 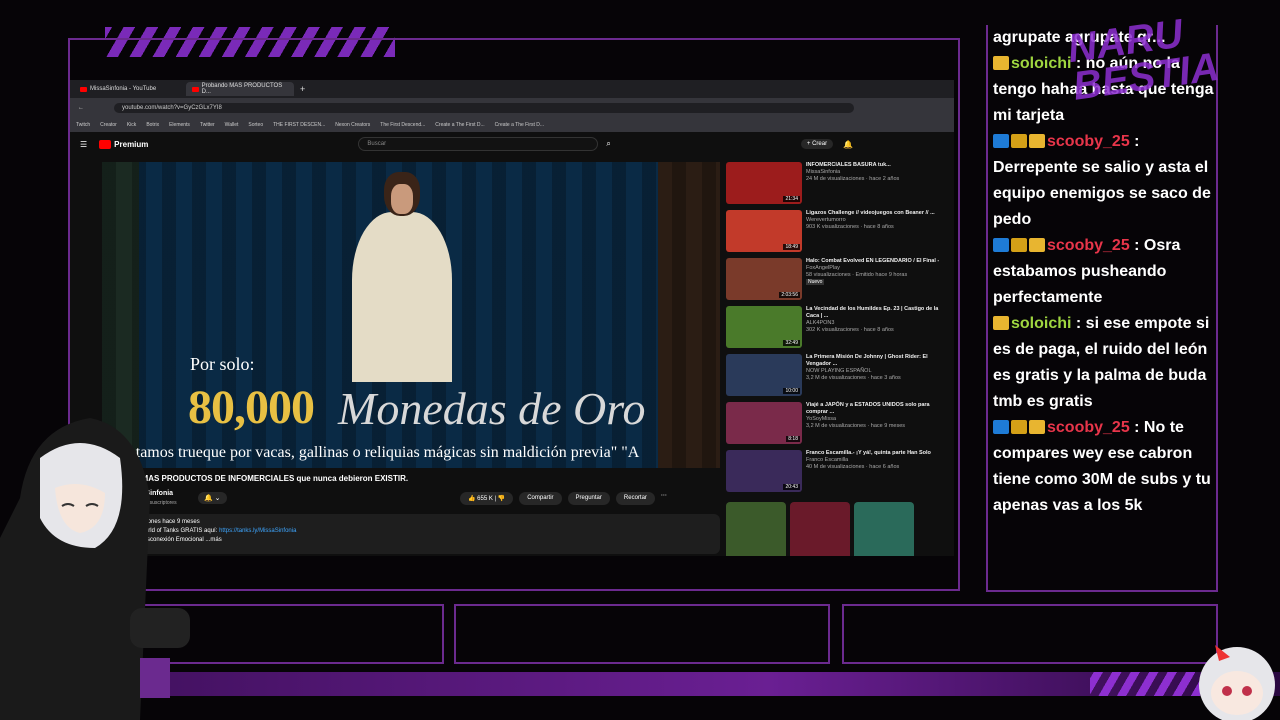 I want to click on video-thumbnail: 32:49, so click(x=764, y=327).